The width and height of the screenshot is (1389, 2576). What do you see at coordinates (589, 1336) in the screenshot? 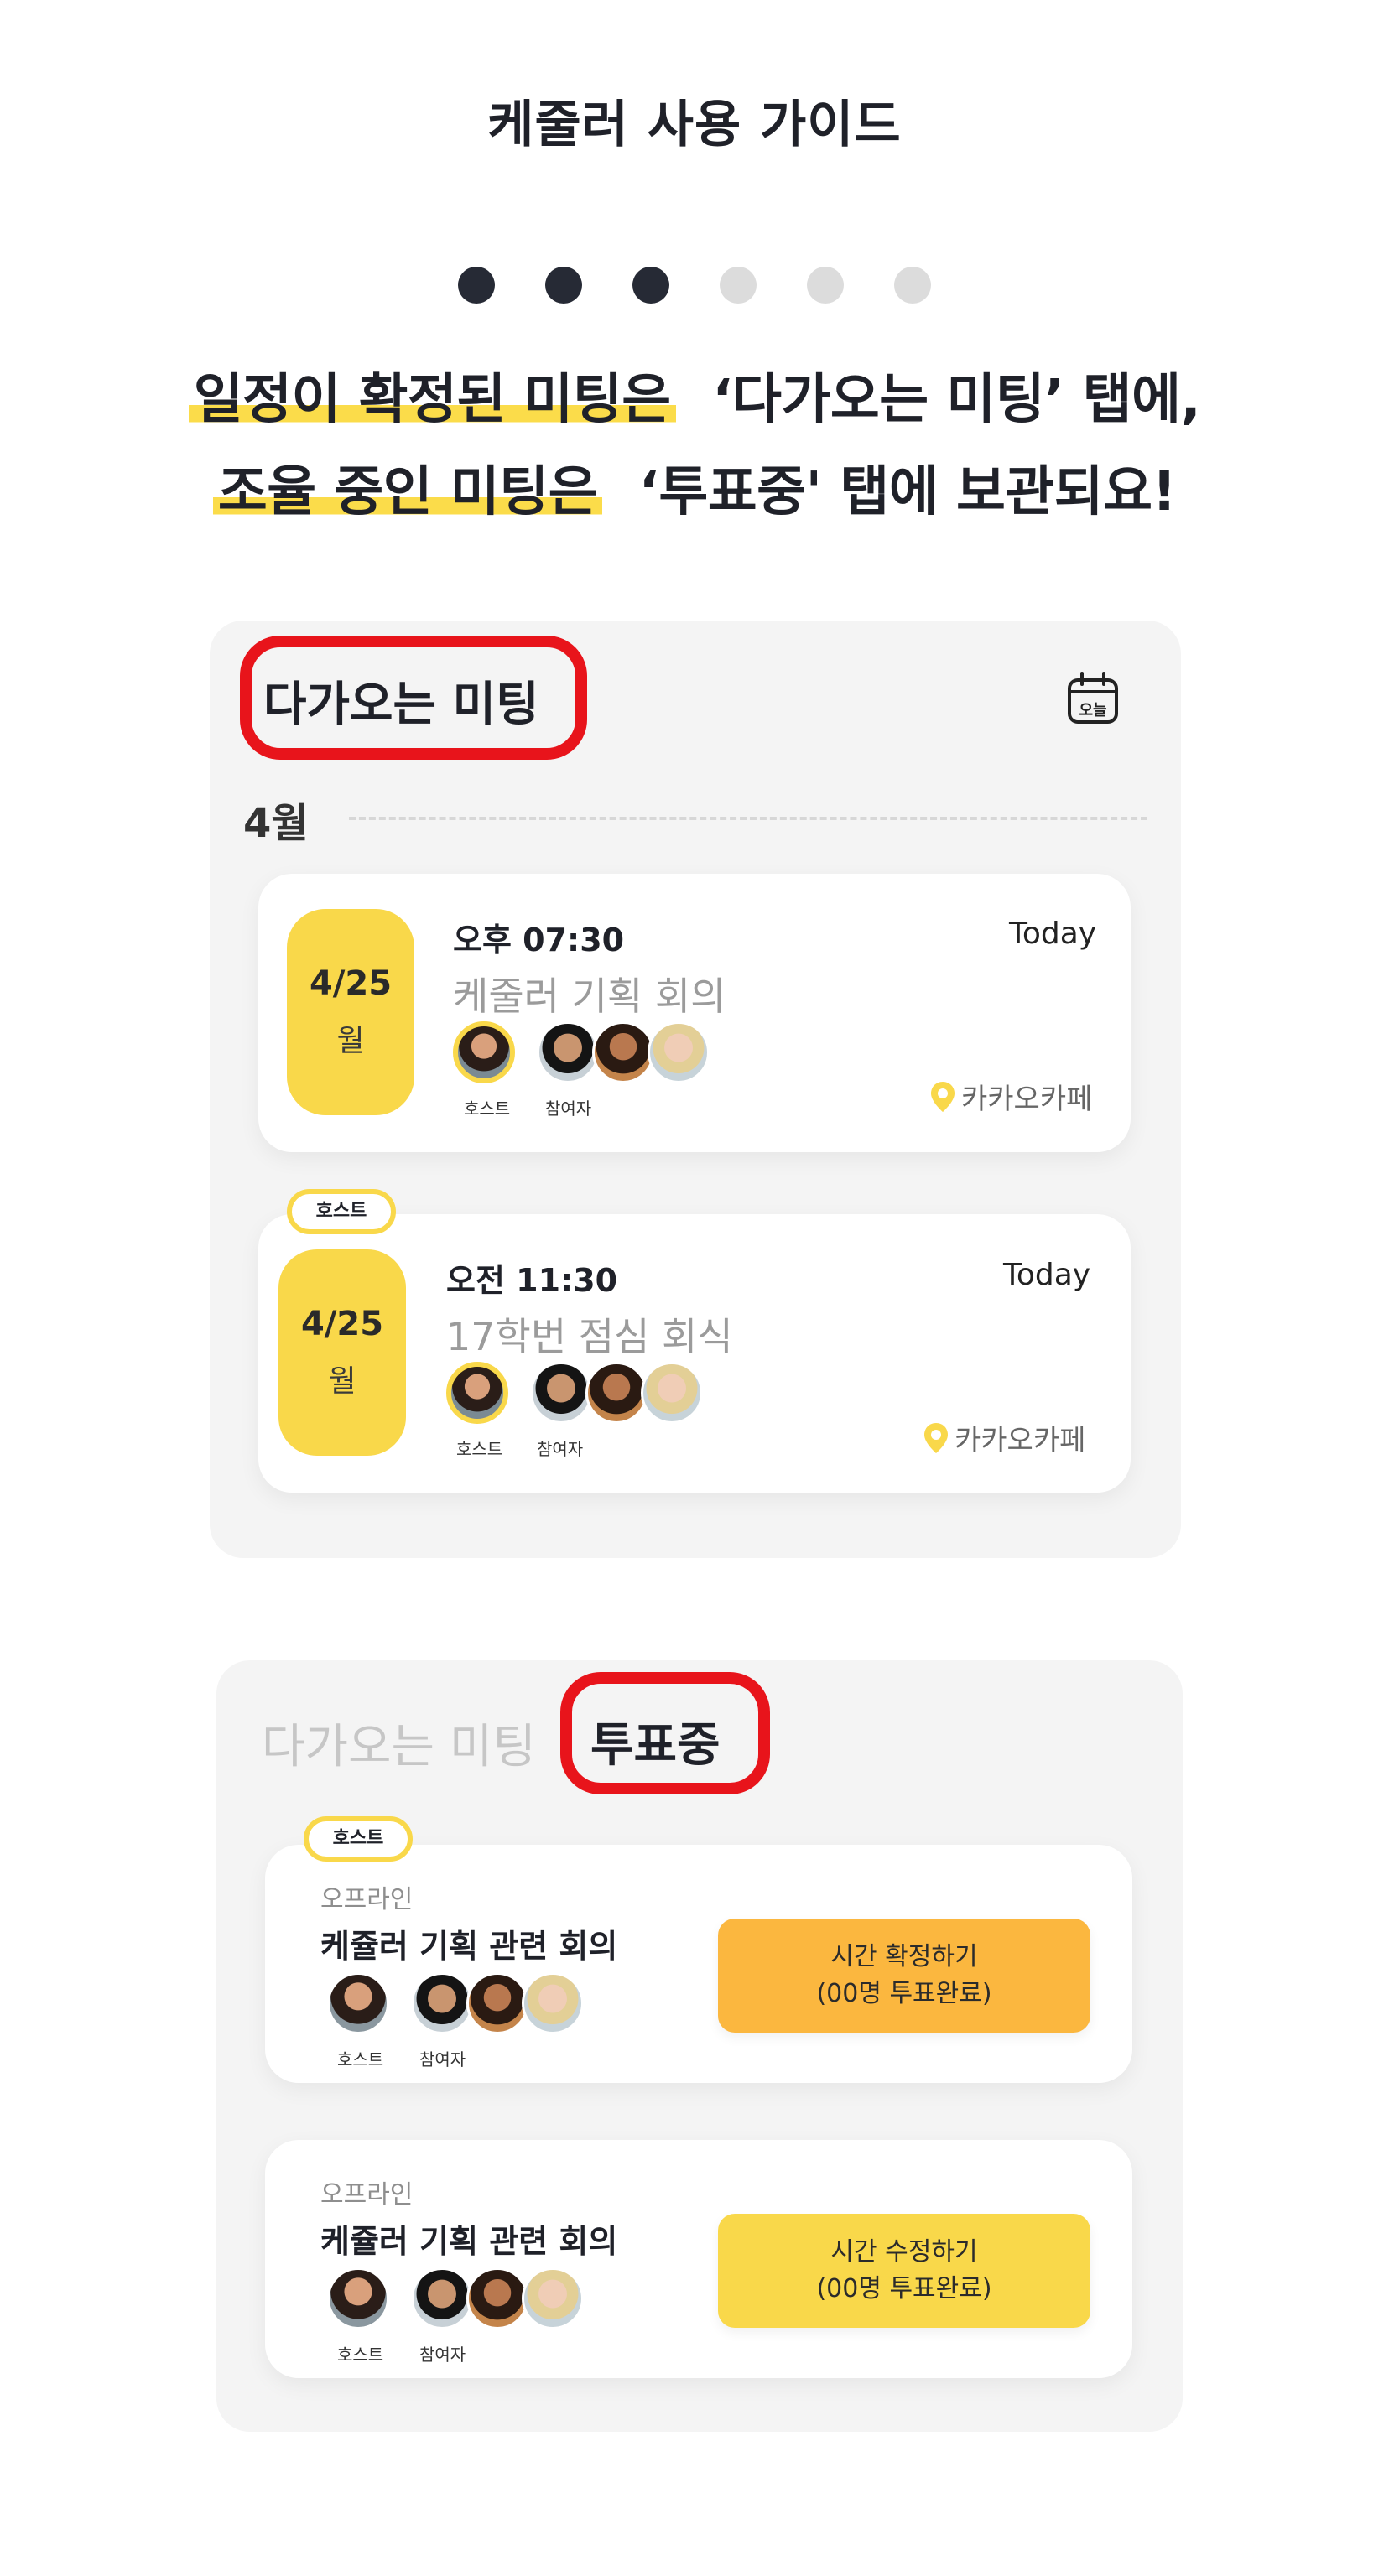
I see `meeting-title: 17학번 점심 회식` at bounding box center [589, 1336].